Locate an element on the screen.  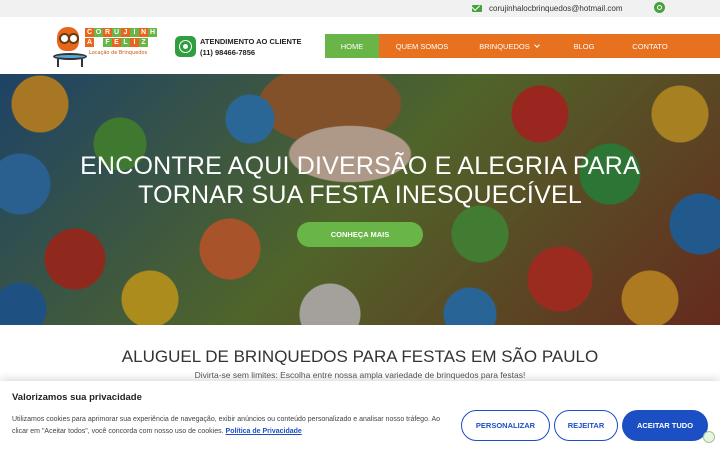
customer-service-phone: (11) 98466-7856 is located at coordinates (251, 52).